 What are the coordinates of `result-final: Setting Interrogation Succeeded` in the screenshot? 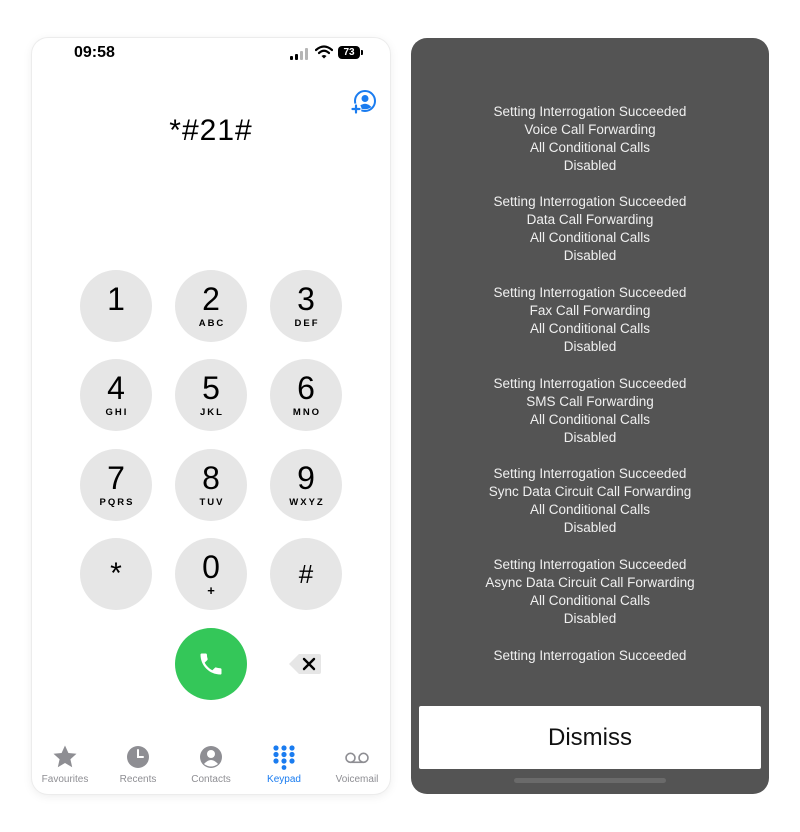 It's located at (590, 656).